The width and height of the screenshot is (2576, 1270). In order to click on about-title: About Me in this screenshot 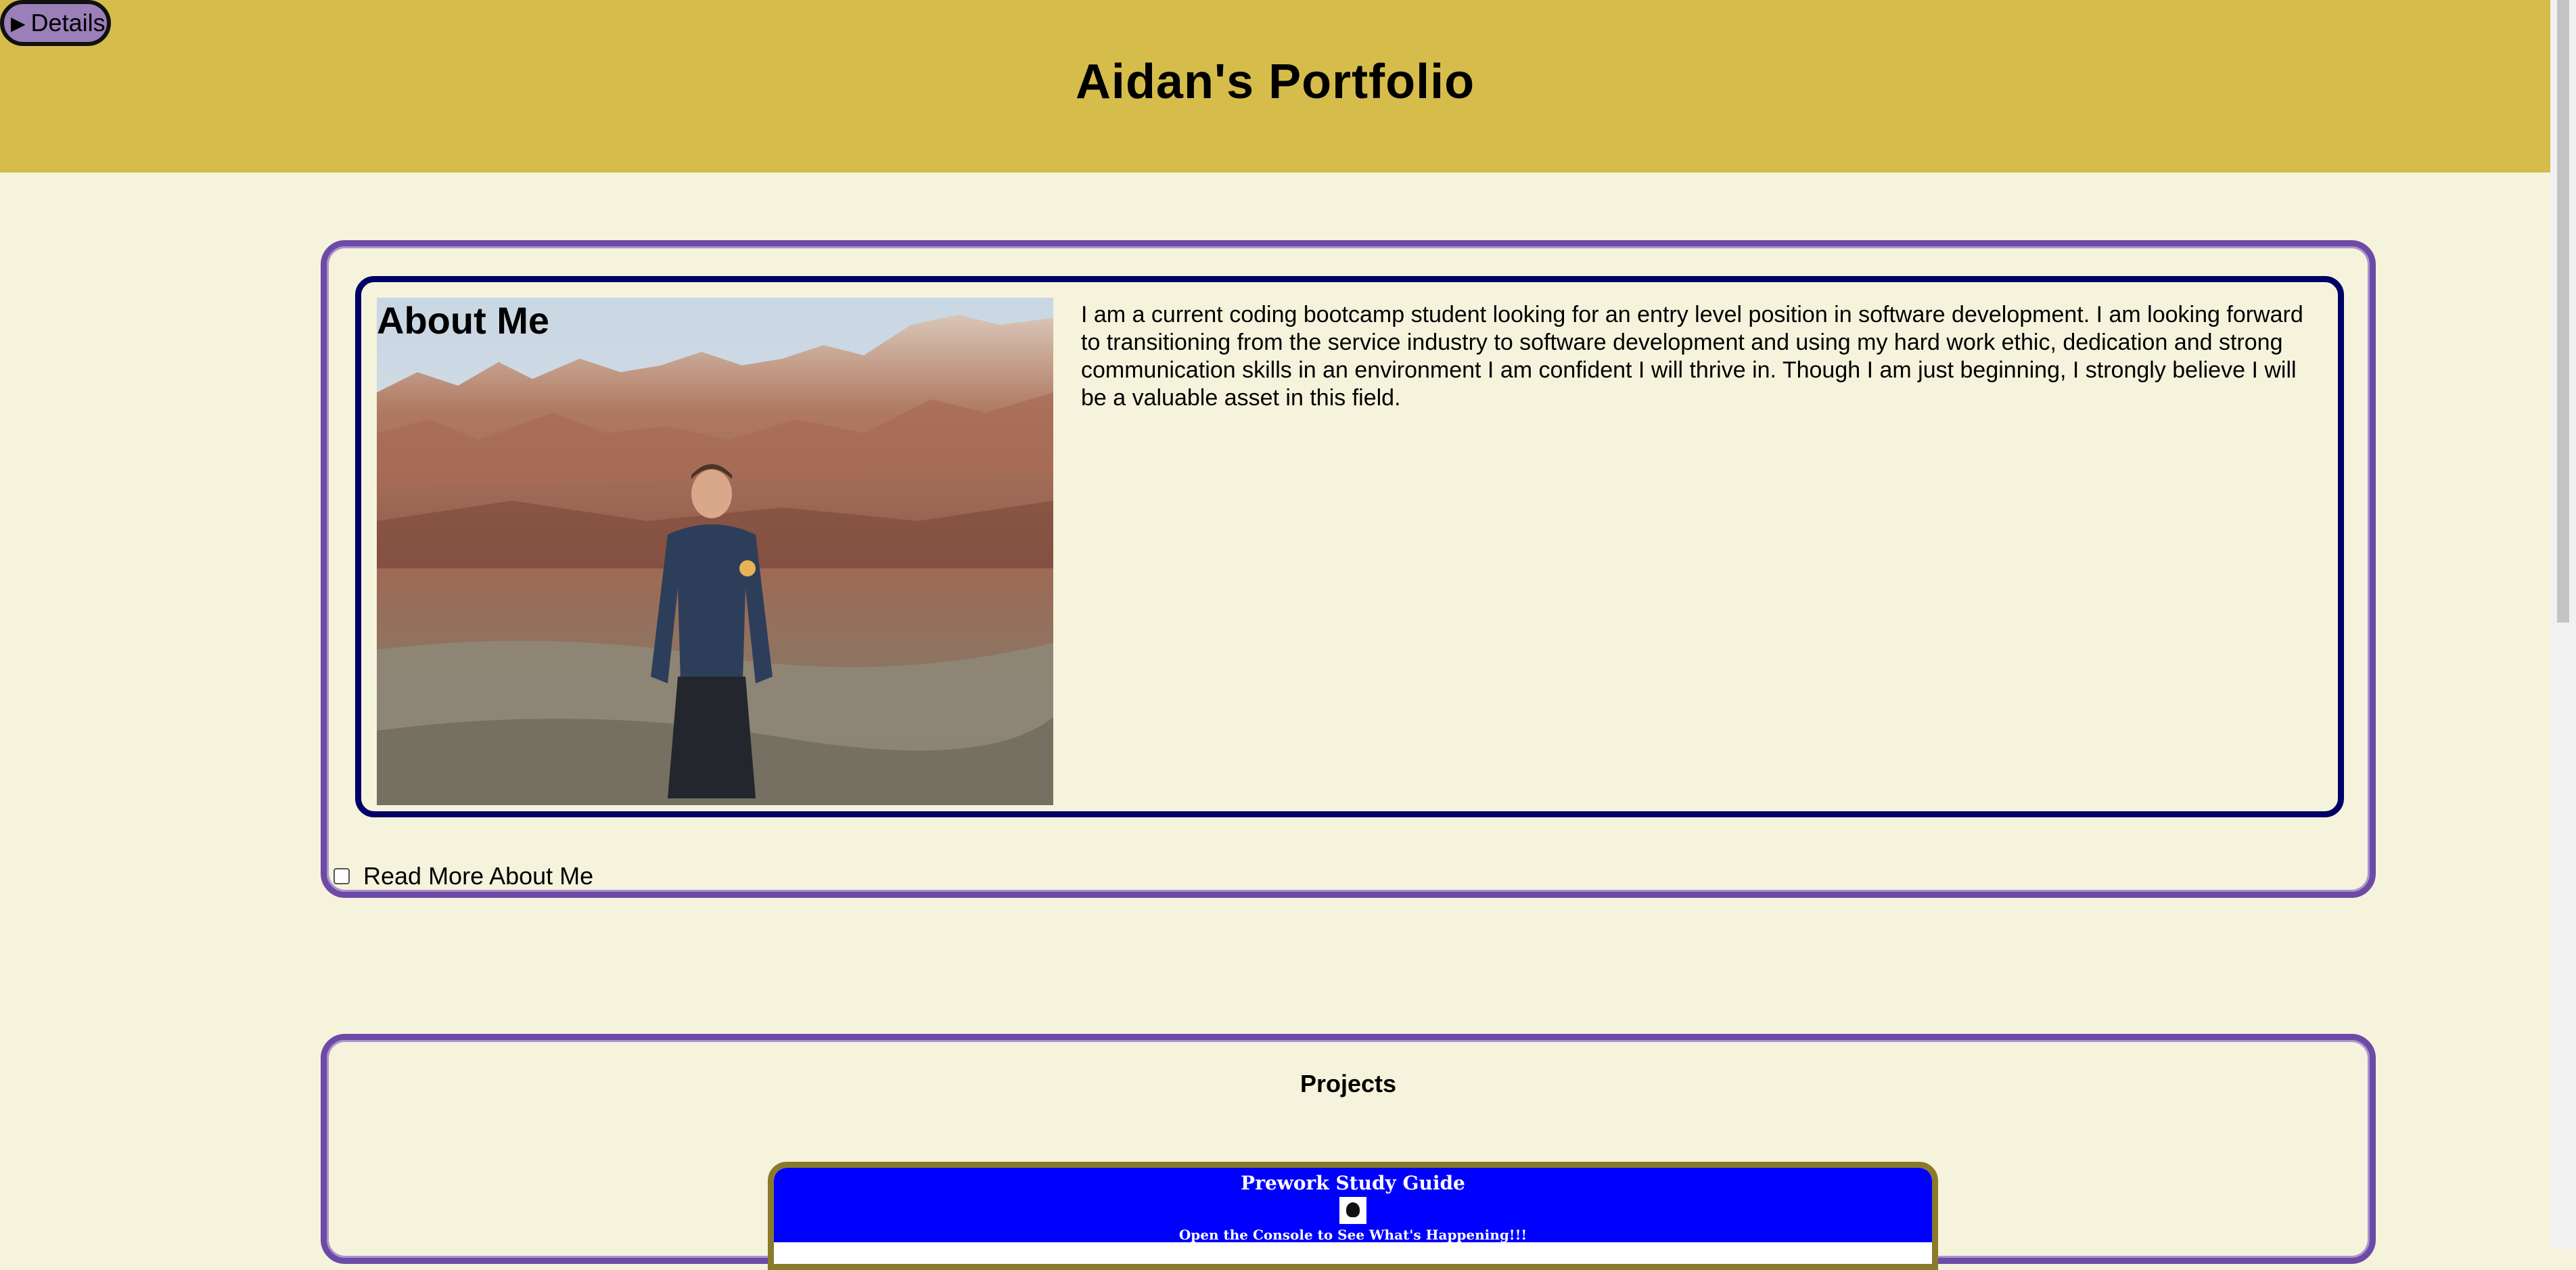, I will do `click(463, 320)`.